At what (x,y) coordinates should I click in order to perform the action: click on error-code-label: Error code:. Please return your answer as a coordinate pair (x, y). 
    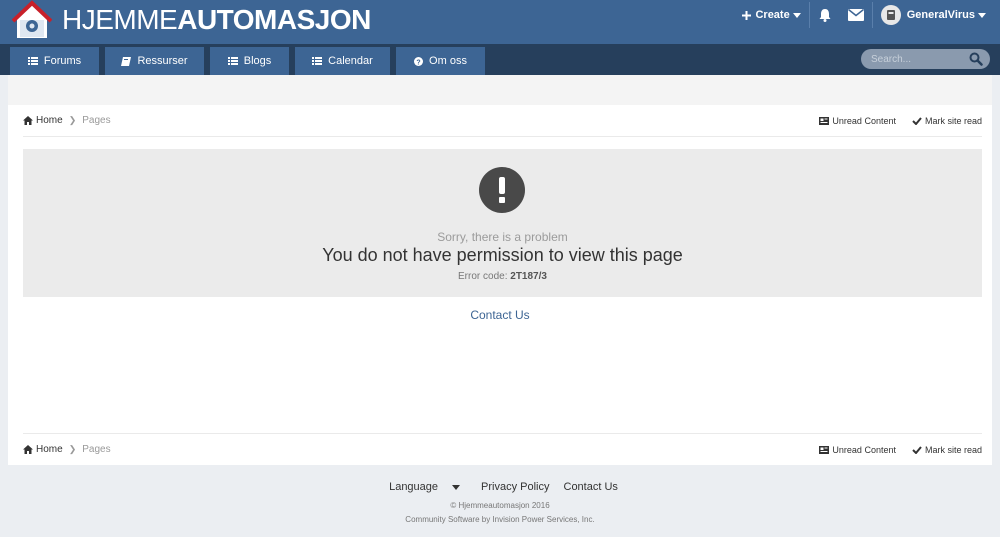
    Looking at the image, I should click on (483, 276).